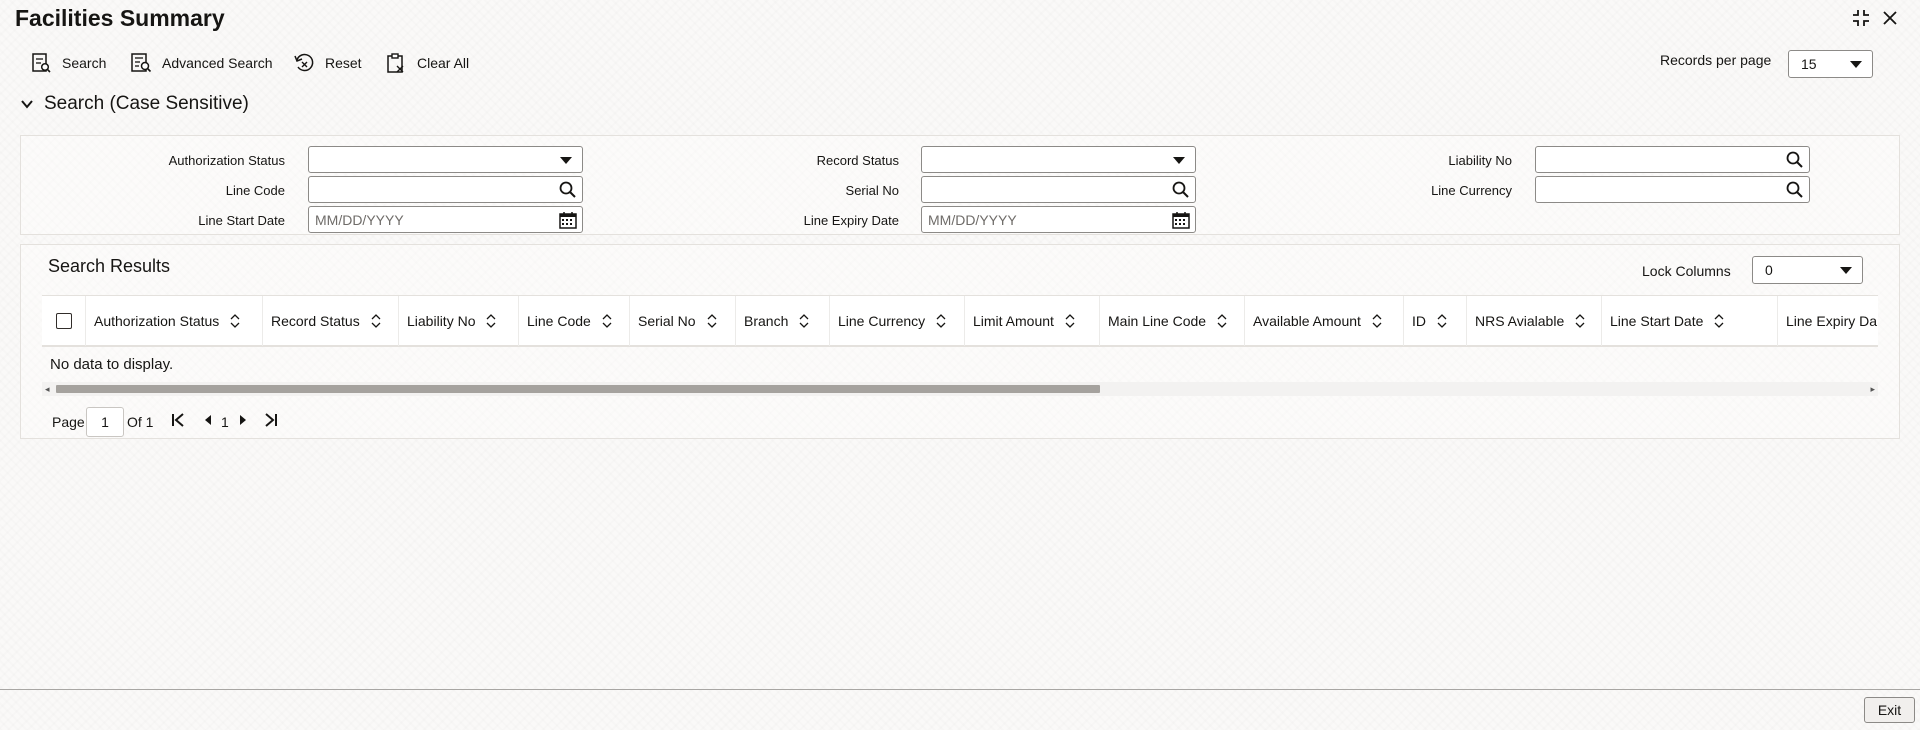 The width and height of the screenshot is (1920, 730). What do you see at coordinates (1807, 270) in the screenshot?
I see `lock-columns-select: 0` at bounding box center [1807, 270].